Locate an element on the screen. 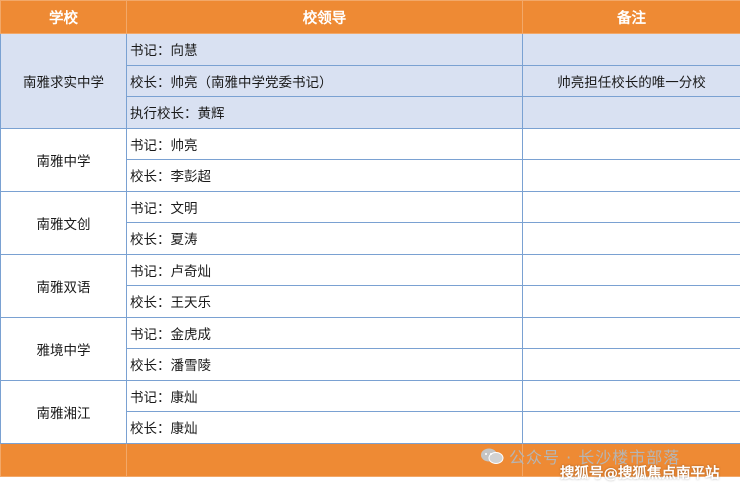 The width and height of the screenshot is (740, 487). school-name: 雅境中学 is located at coordinates (63, 348).